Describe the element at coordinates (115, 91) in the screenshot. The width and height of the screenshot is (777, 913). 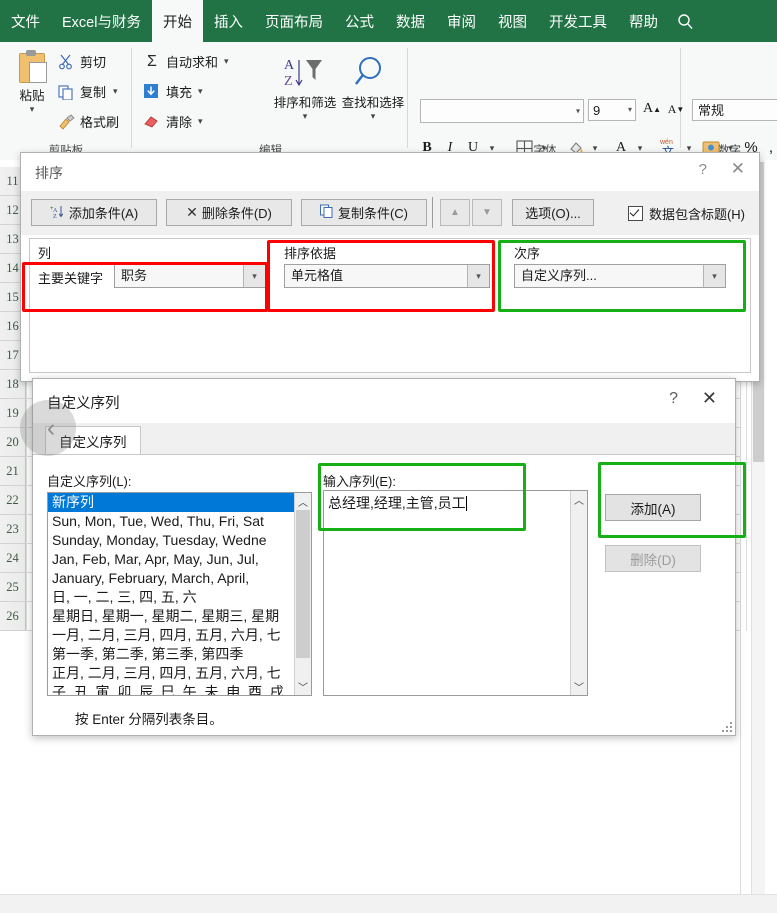
I see `copy-dropdown-icon: ▾` at that location.